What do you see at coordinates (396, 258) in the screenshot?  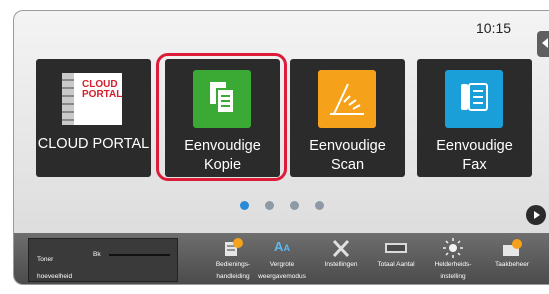 I see `total-count-button: Totaal Aantal` at bounding box center [396, 258].